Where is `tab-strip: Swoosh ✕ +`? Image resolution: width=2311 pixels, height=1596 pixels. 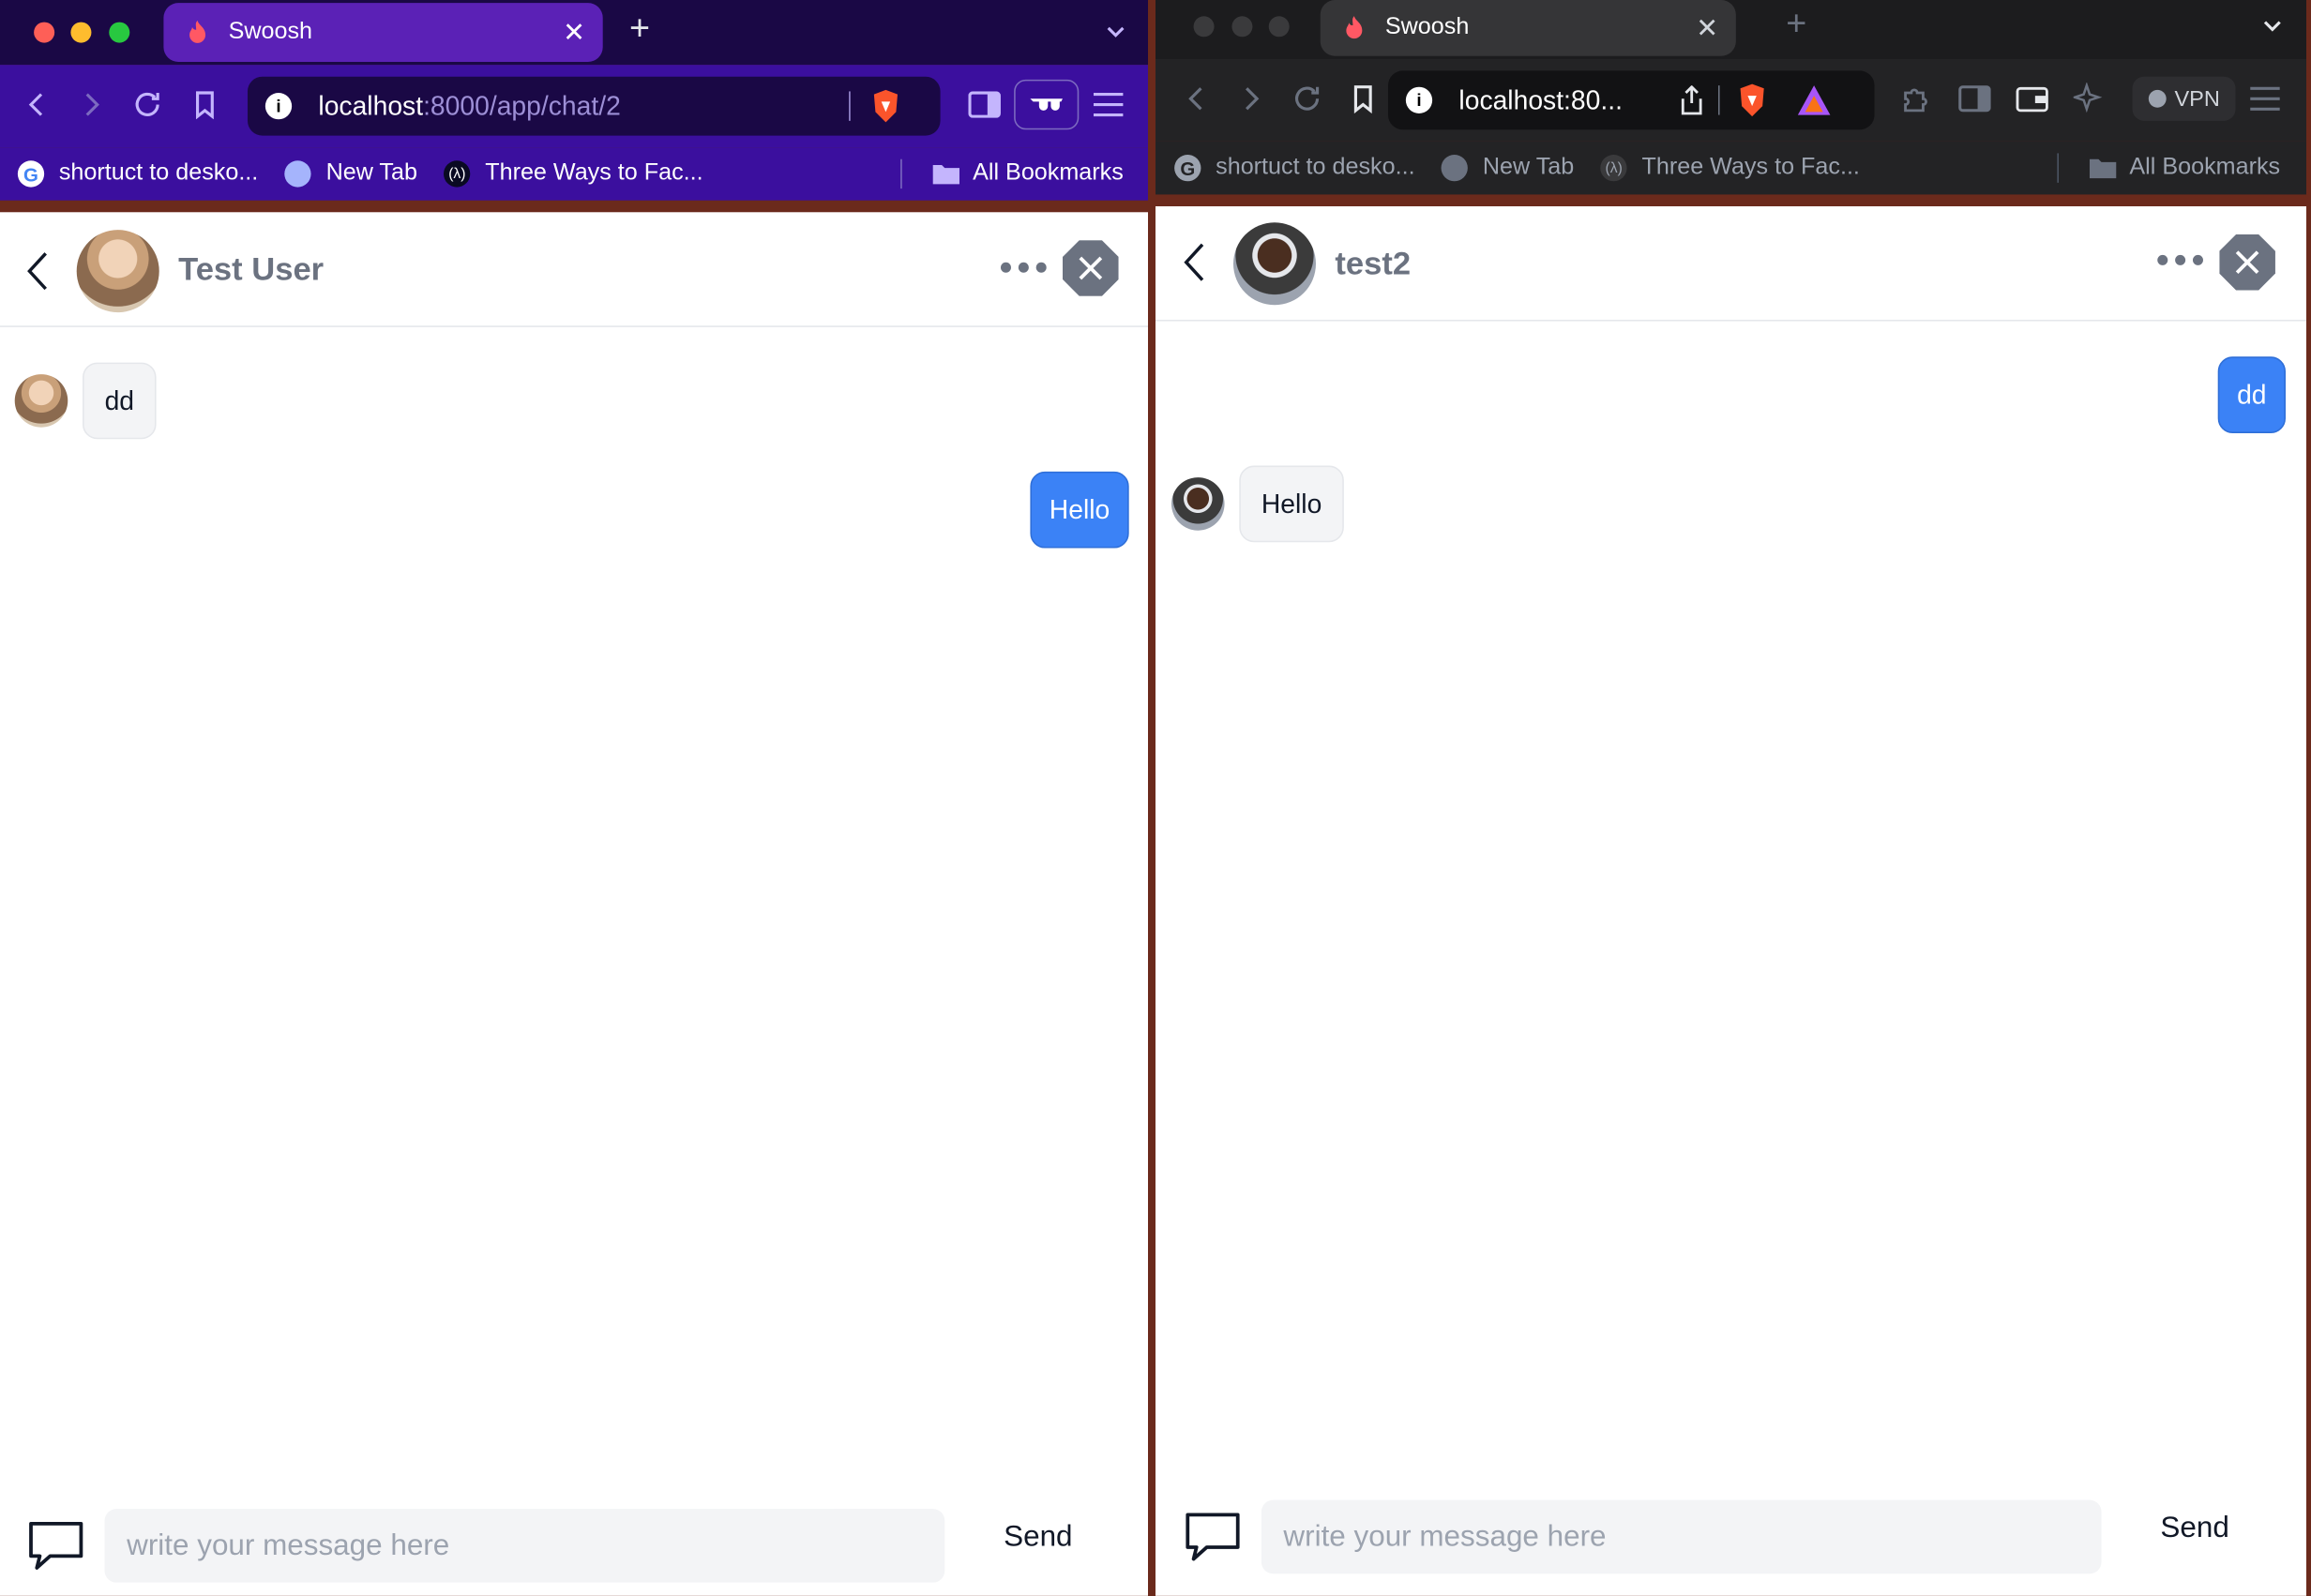
tab-strip: Swoosh ✕ + is located at coordinates (574, 33).